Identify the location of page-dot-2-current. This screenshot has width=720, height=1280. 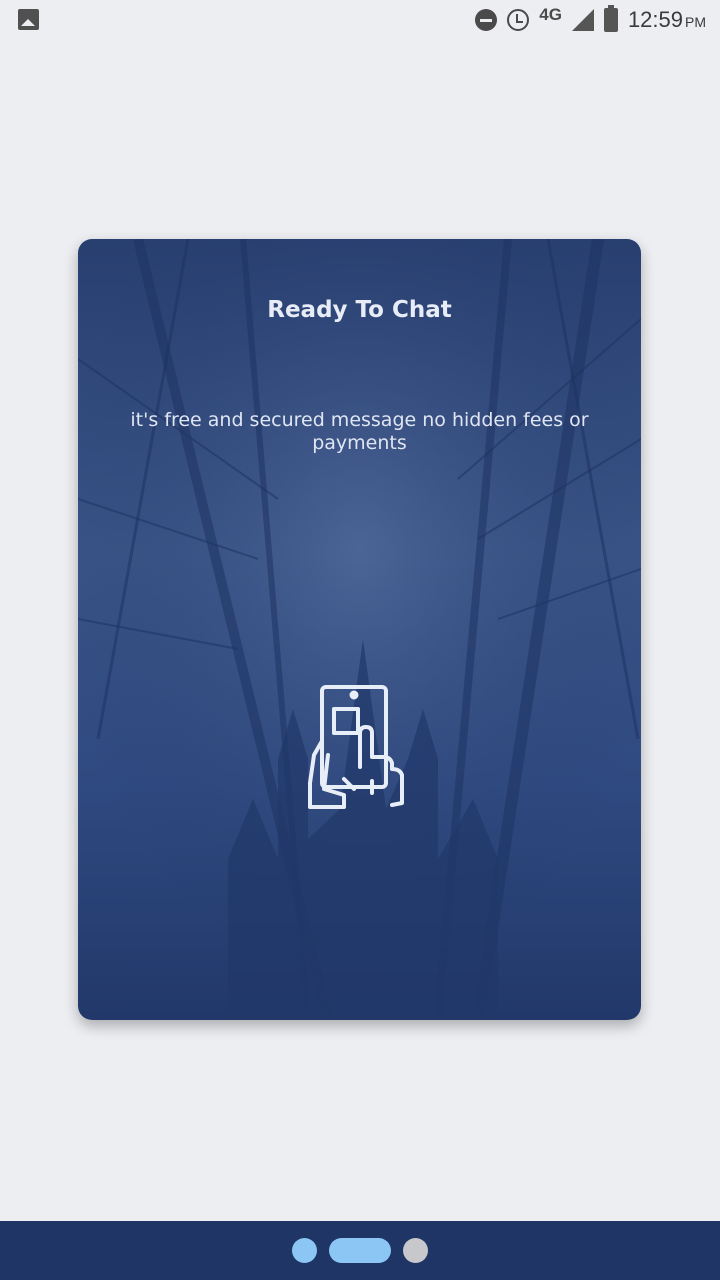
(360, 1250).